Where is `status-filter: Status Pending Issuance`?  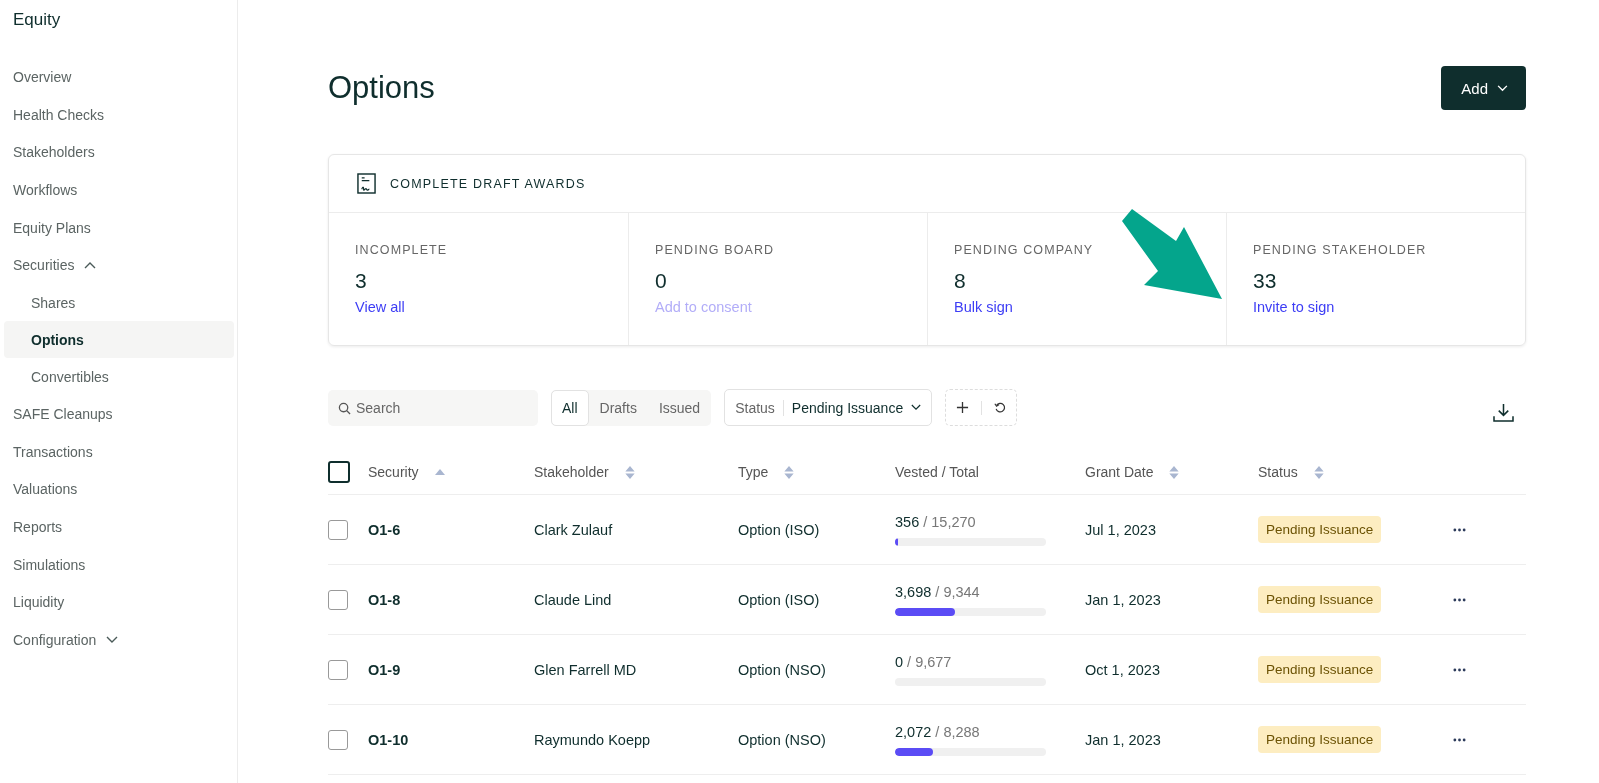
status-filter: Status Pending Issuance is located at coordinates (828, 407).